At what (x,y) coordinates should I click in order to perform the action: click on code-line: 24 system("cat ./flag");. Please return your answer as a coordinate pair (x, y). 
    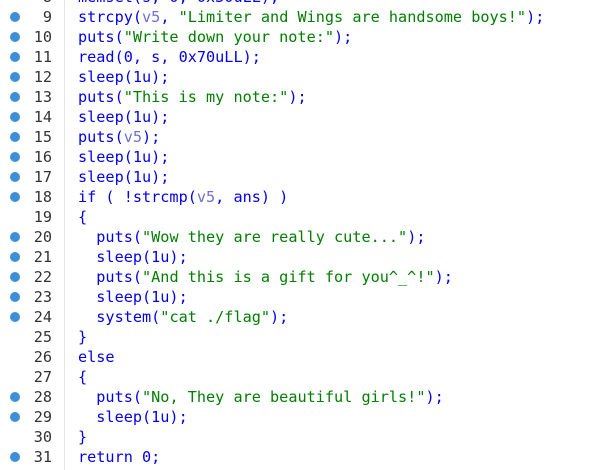
    Looking at the image, I should click on (302, 317).